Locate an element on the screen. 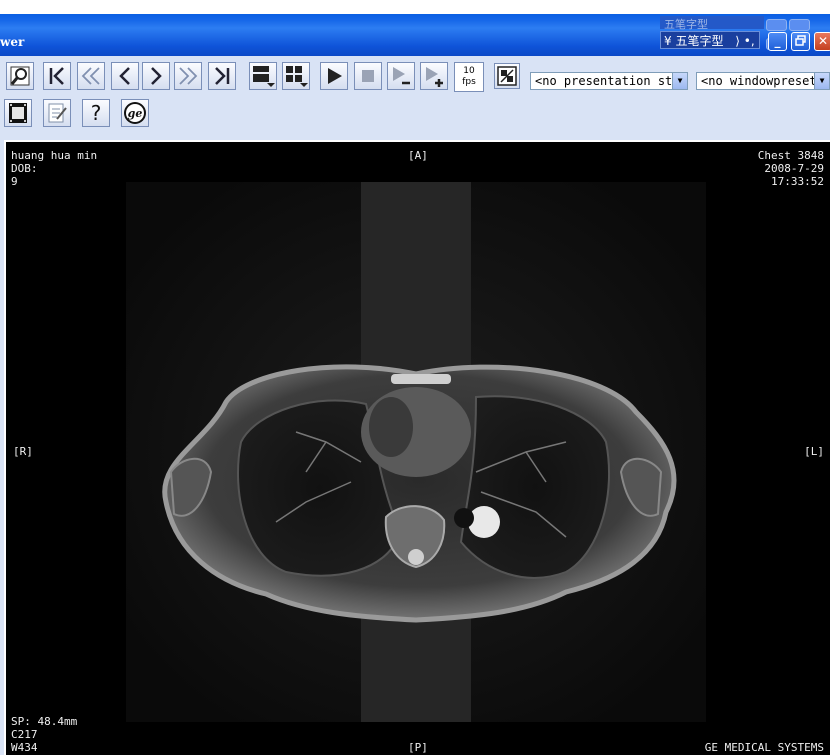 The width and height of the screenshot is (830, 755). ge-logo-icon: ge is located at coordinates (135, 113).